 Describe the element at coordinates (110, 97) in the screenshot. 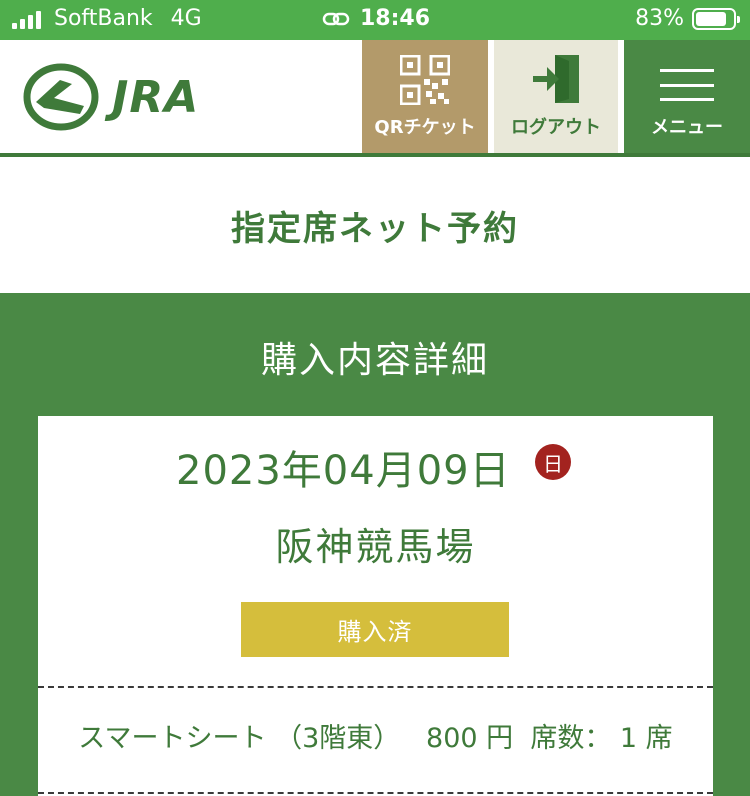

I see `jra-logo: JRA` at that location.